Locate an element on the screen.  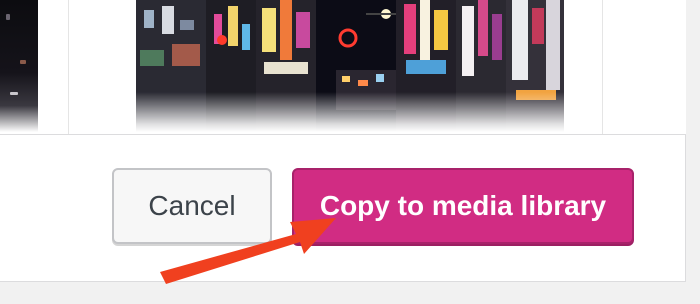
cancel-button-label: Cancel is located at coordinates (192, 205).